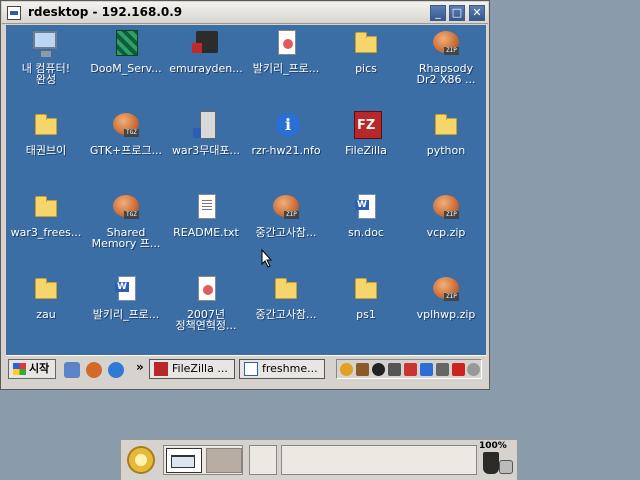 The height and width of the screenshot is (480, 640). Describe the element at coordinates (286, 132) in the screenshot. I see `desktop-icon-rzr-nfo: i rzr-hw21.nfo` at that location.